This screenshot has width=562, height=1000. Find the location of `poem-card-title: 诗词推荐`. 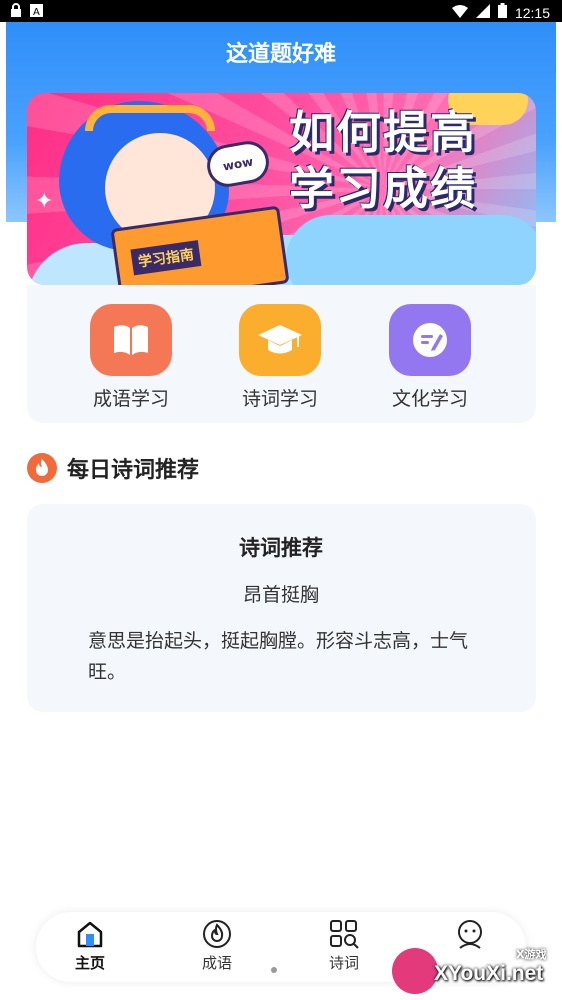

poem-card-title: 诗词推荐 is located at coordinates (281, 548).